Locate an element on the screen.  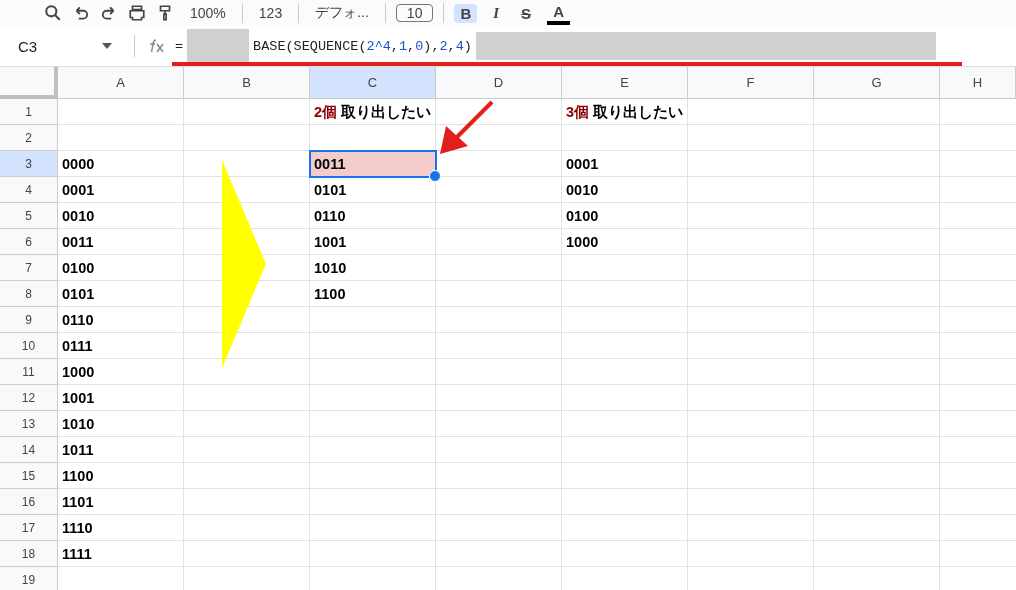
search-icon is located at coordinates (53, 13).